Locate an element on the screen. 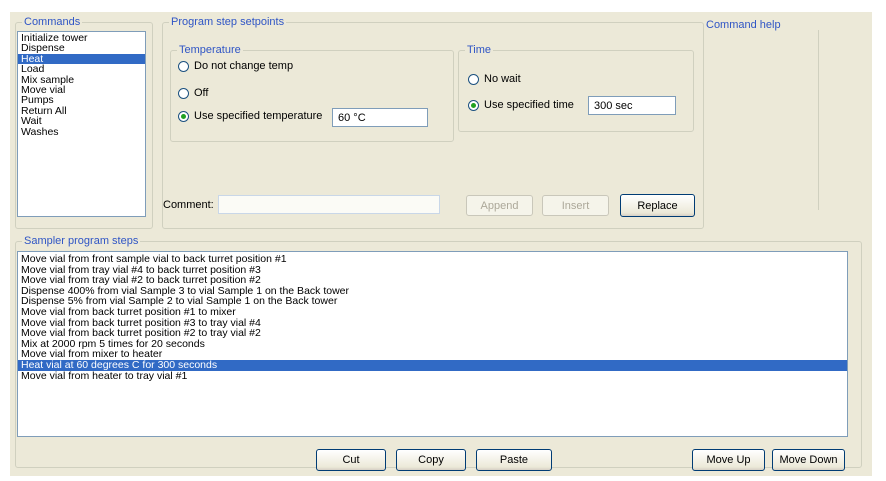 This screenshot has height=481, width=886. steps-title: Sampler program steps is located at coordinates (81, 241).